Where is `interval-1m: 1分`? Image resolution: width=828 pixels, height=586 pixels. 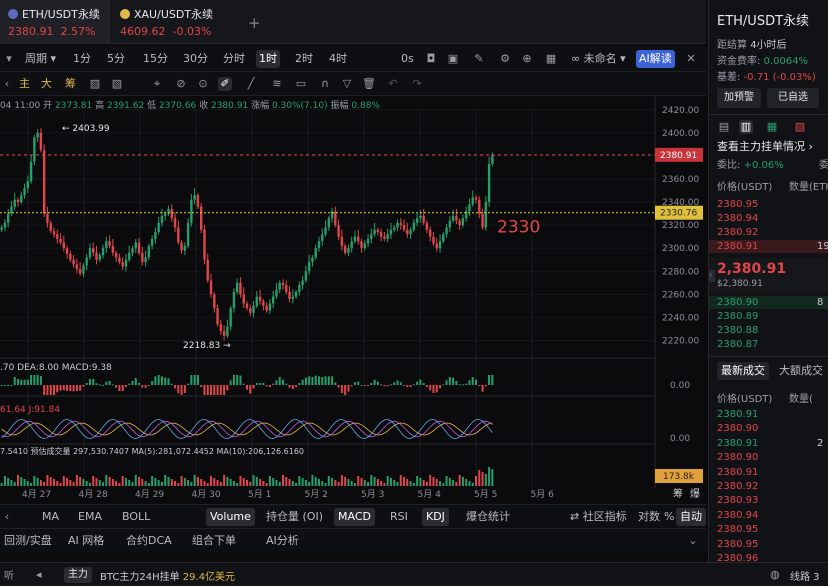 interval-1m: 1分 is located at coordinates (82, 59).